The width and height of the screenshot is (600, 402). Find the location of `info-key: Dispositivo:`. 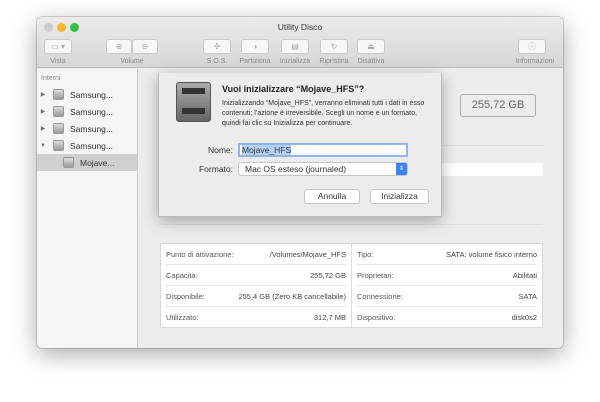

info-key: Dispositivo: is located at coordinates (376, 317).